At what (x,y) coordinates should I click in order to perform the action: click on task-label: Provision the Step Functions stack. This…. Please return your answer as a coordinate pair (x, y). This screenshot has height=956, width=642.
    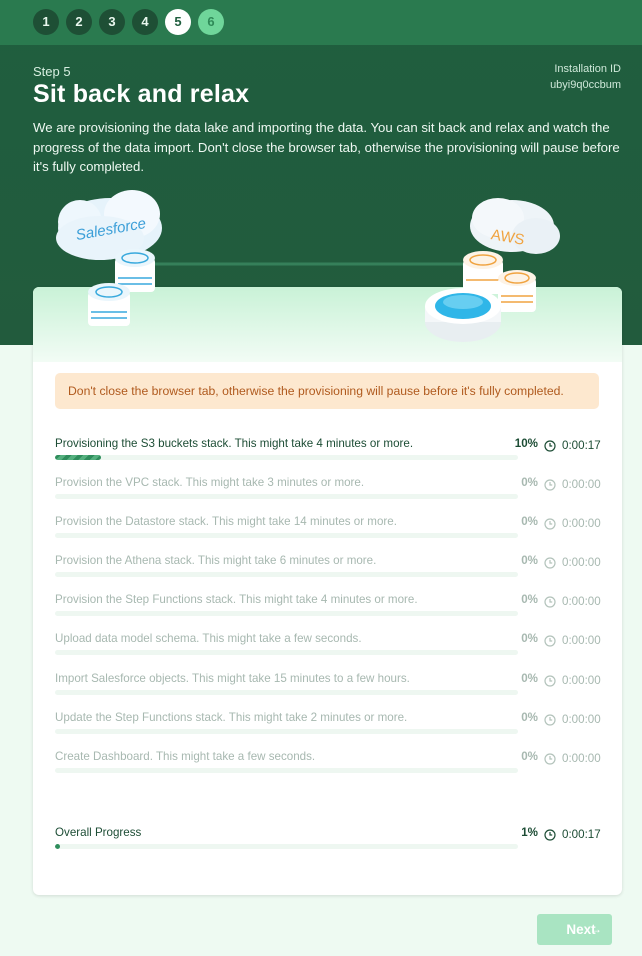
    Looking at the image, I should click on (236, 599).